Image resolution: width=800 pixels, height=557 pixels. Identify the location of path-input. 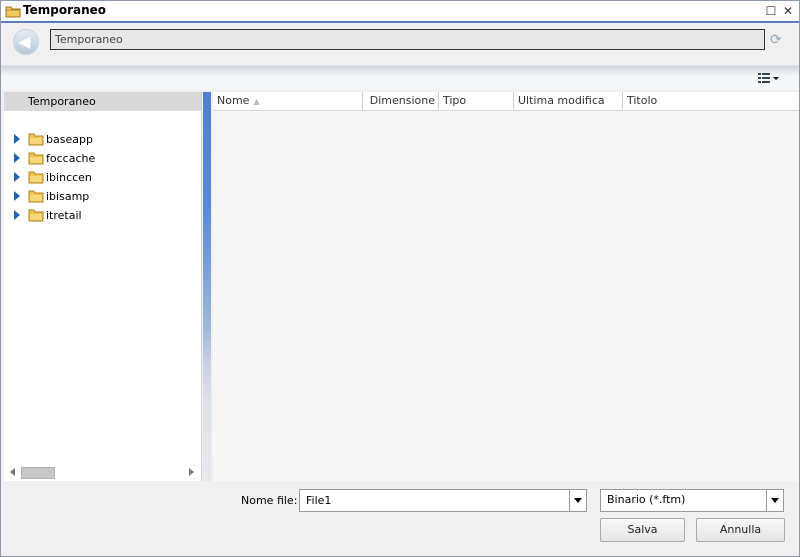
(407, 39).